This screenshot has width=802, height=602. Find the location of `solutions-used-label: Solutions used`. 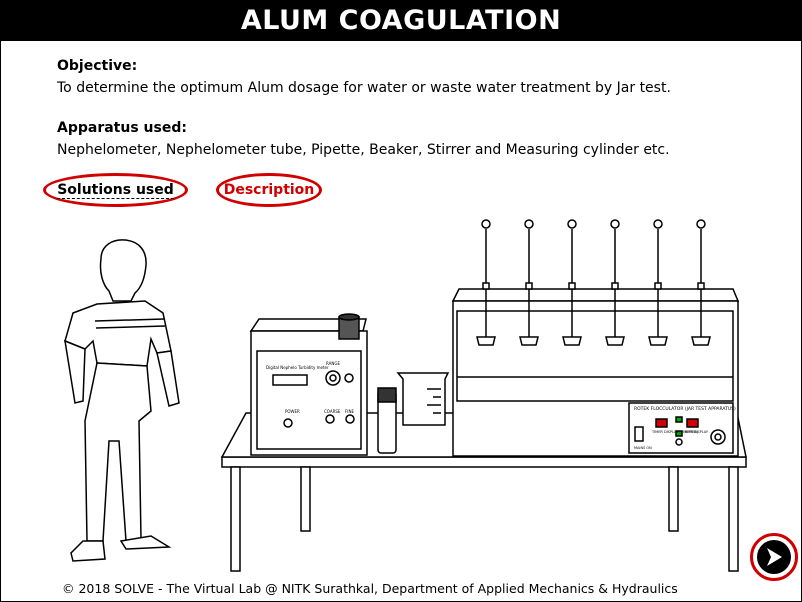

solutions-used-label: Solutions used is located at coordinates (115, 190).